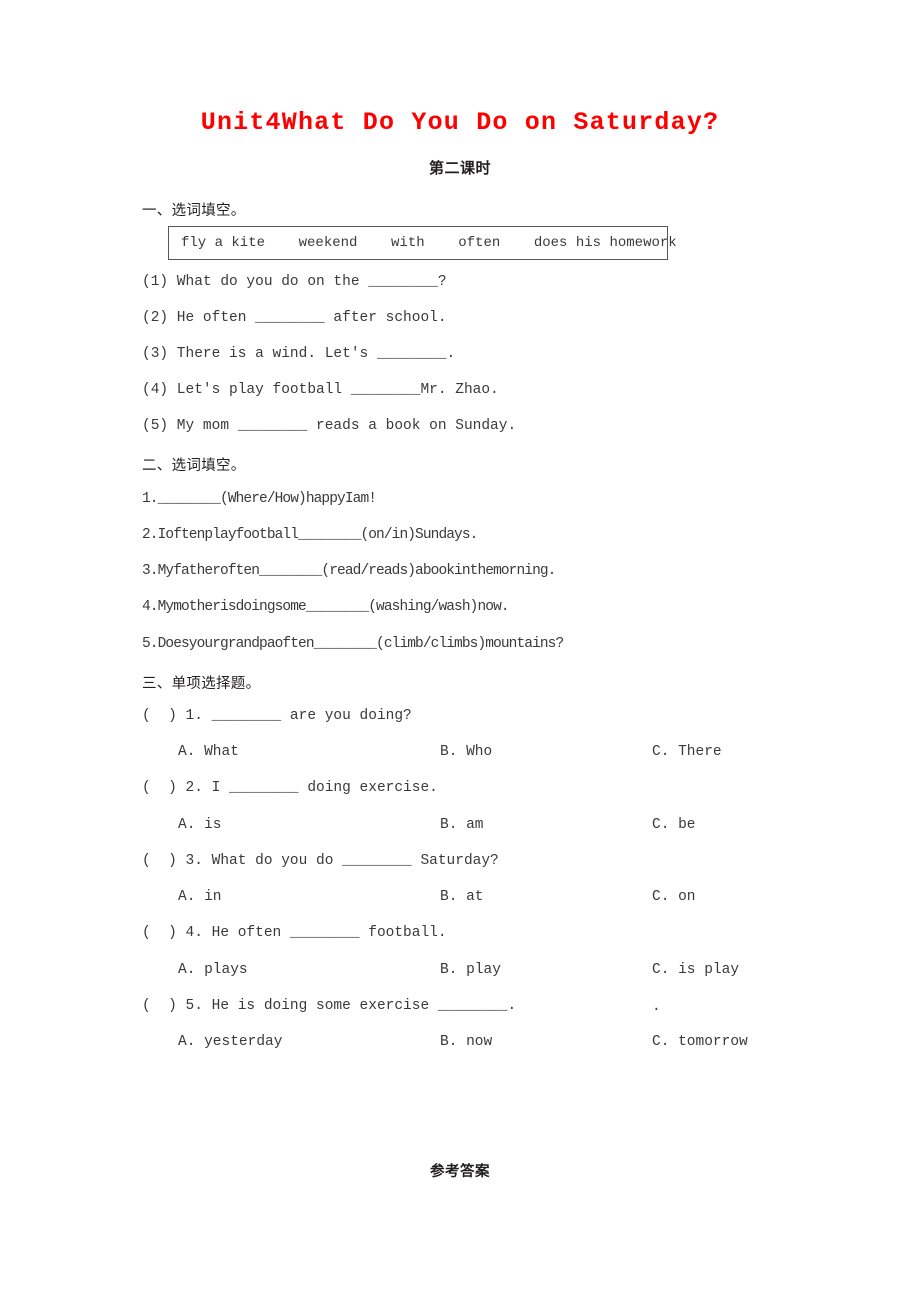  I want to click on mc-question-2-options: A. is B. am C. be, so click(460, 827).